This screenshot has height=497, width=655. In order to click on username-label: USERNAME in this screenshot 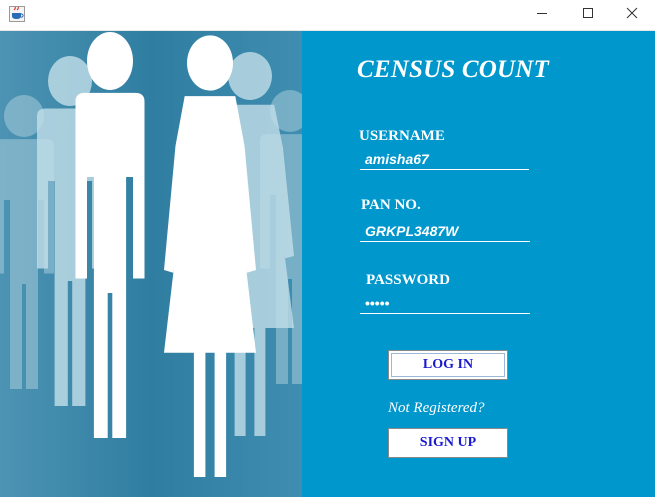, I will do `click(402, 136)`.